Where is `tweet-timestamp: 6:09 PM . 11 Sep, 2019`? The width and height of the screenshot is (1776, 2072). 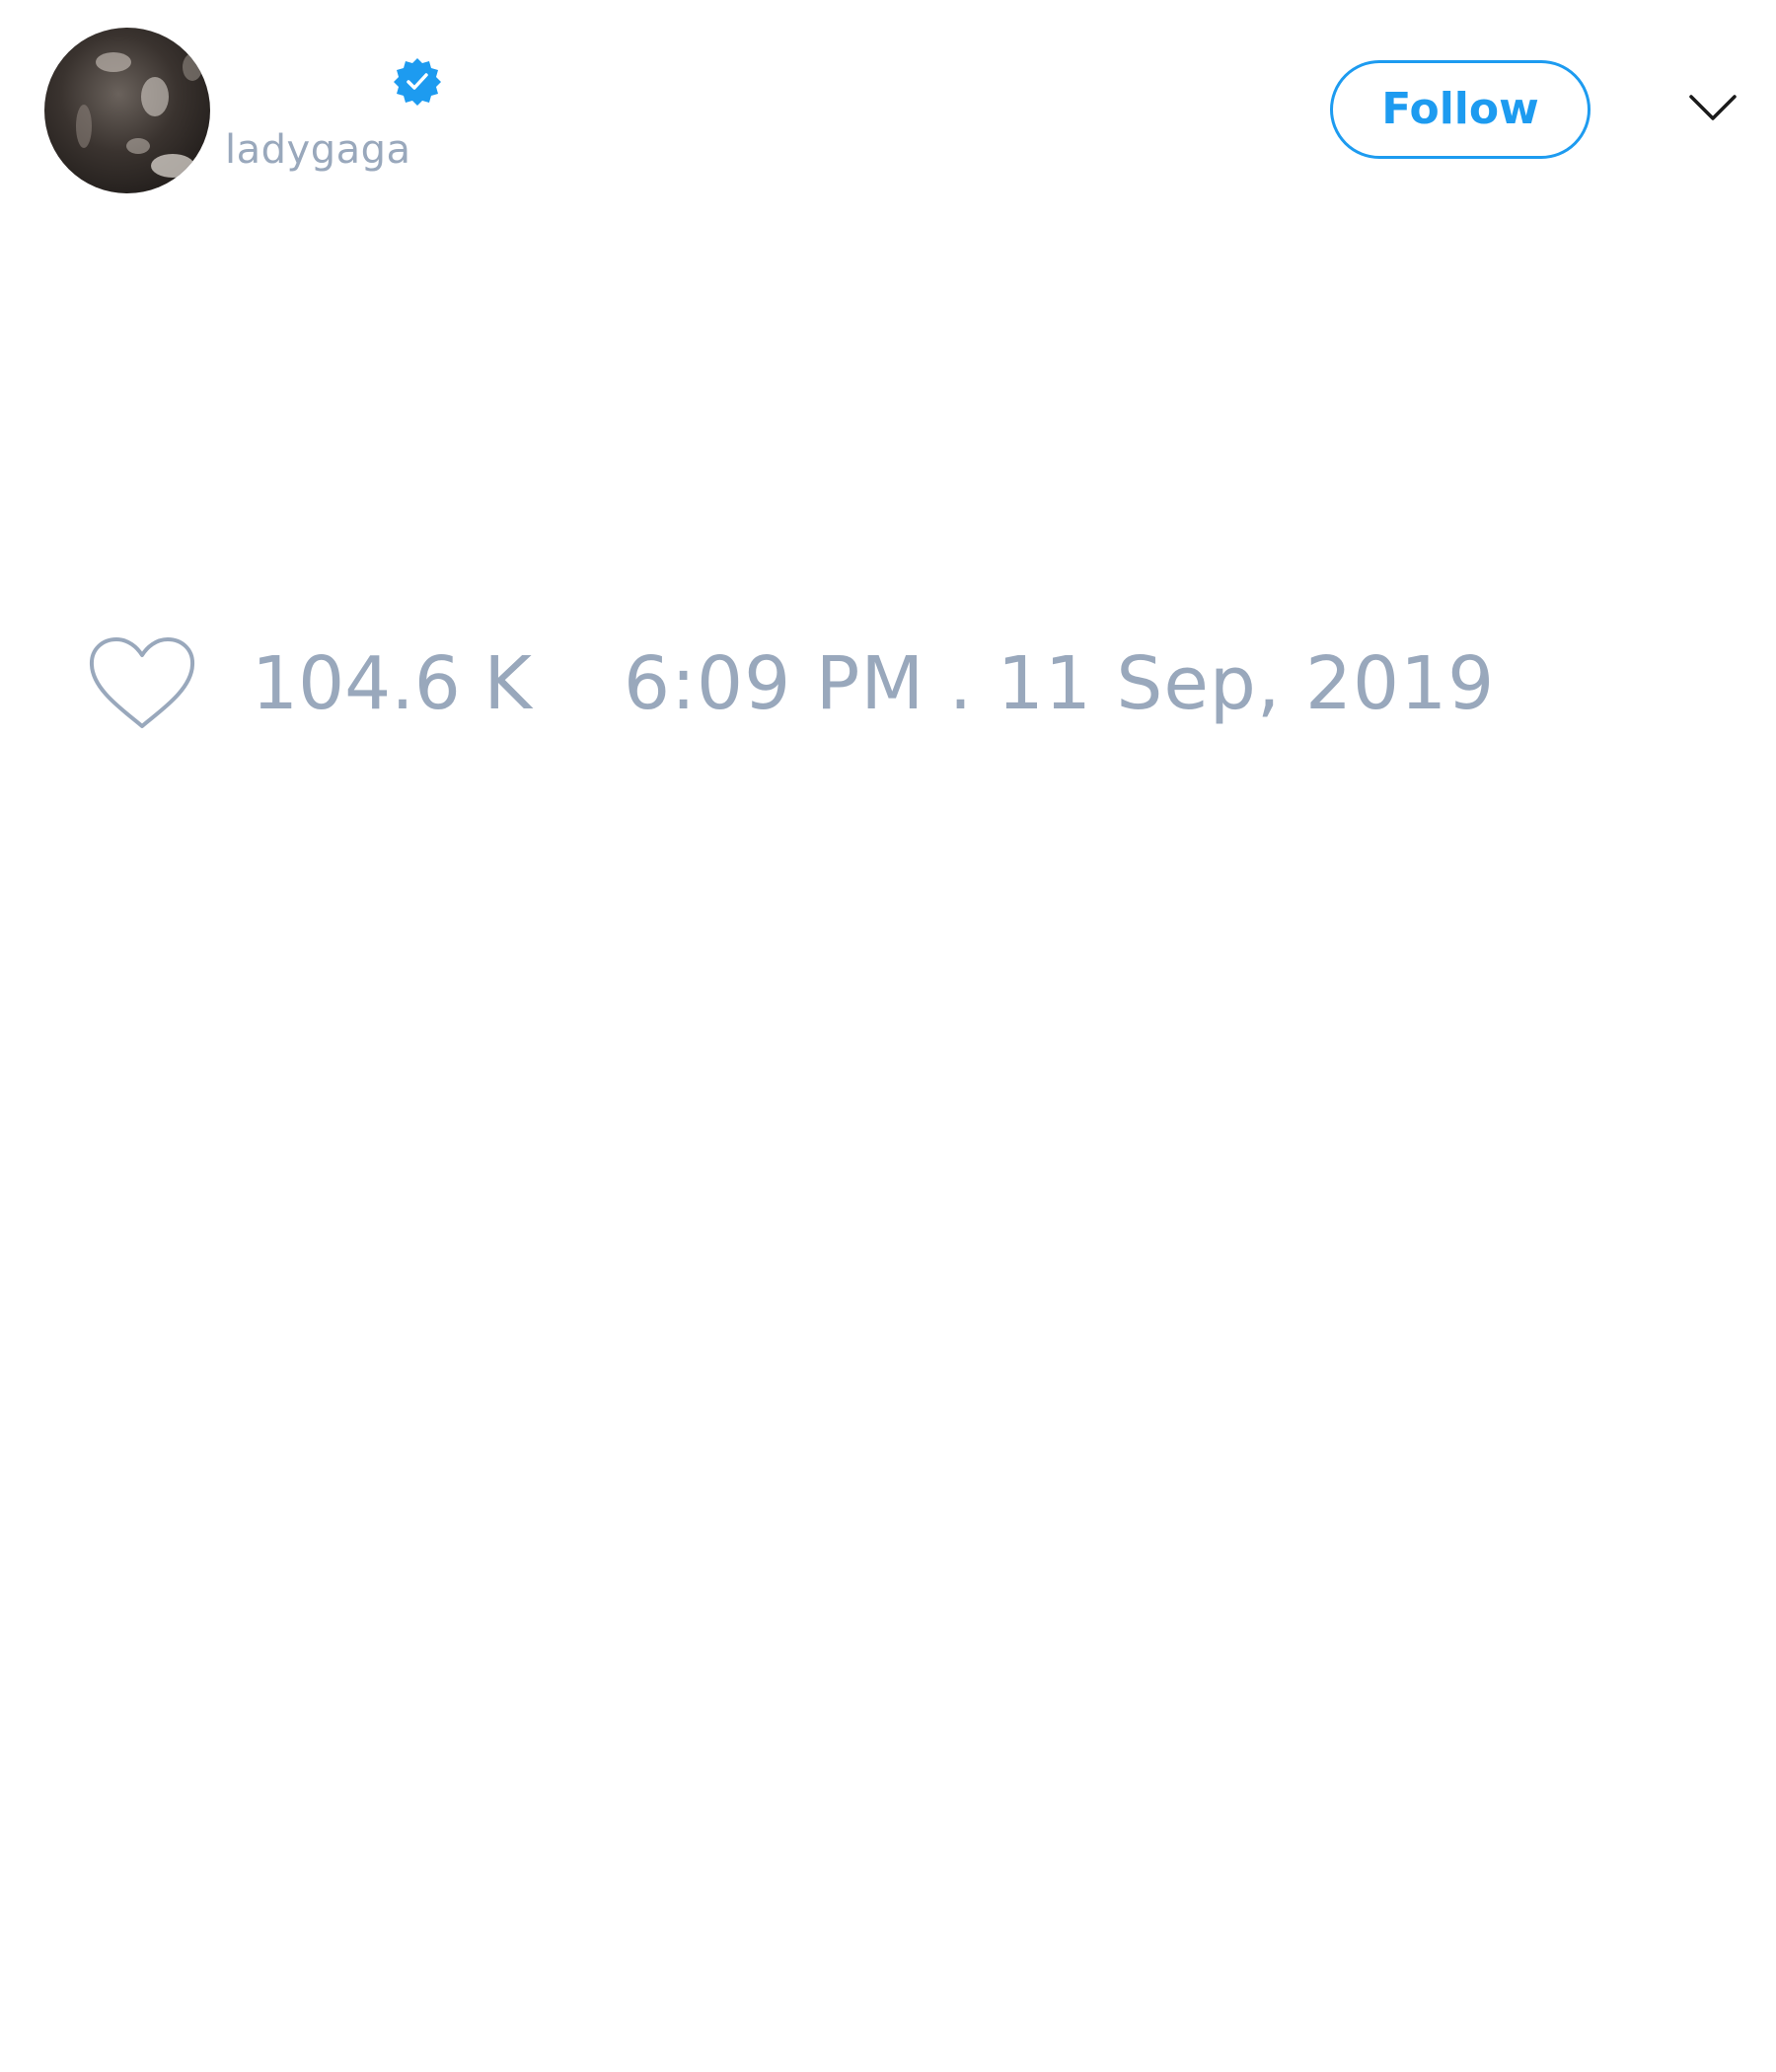 tweet-timestamp: 6:09 PM . 11 Sep, 2019 is located at coordinates (1060, 684).